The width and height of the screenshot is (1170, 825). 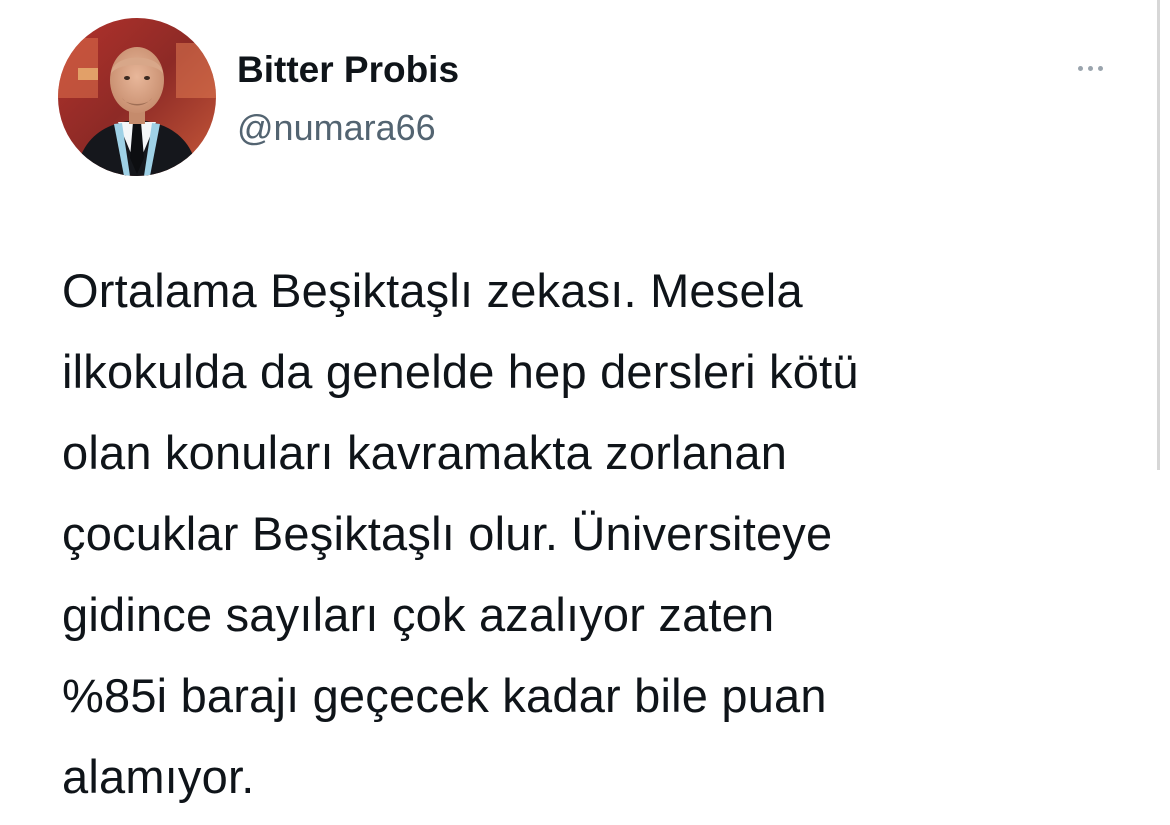 What do you see at coordinates (432, 290) in the screenshot?
I see `tweet-text-line: Ortalama Beşiktaşlı zekası. Mesela` at bounding box center [432, 290].